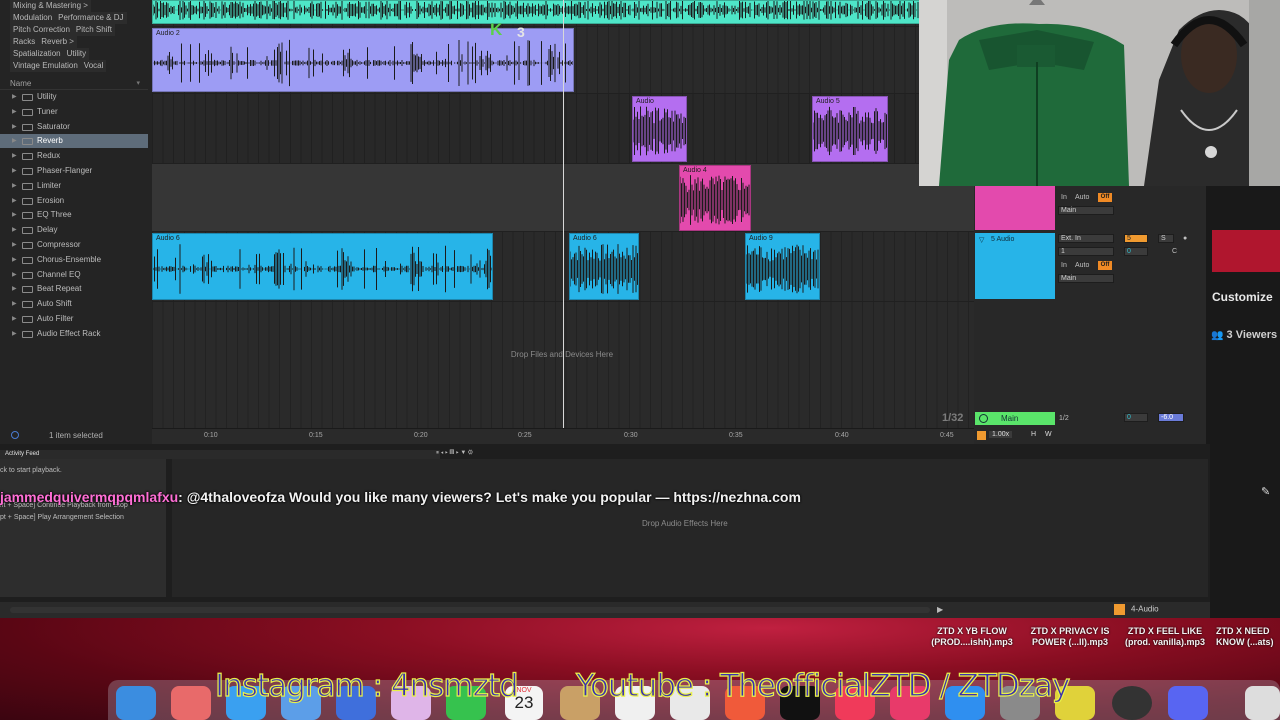  I want to click on device-list-item: ▶ Auto Shift, so click(74, 304).